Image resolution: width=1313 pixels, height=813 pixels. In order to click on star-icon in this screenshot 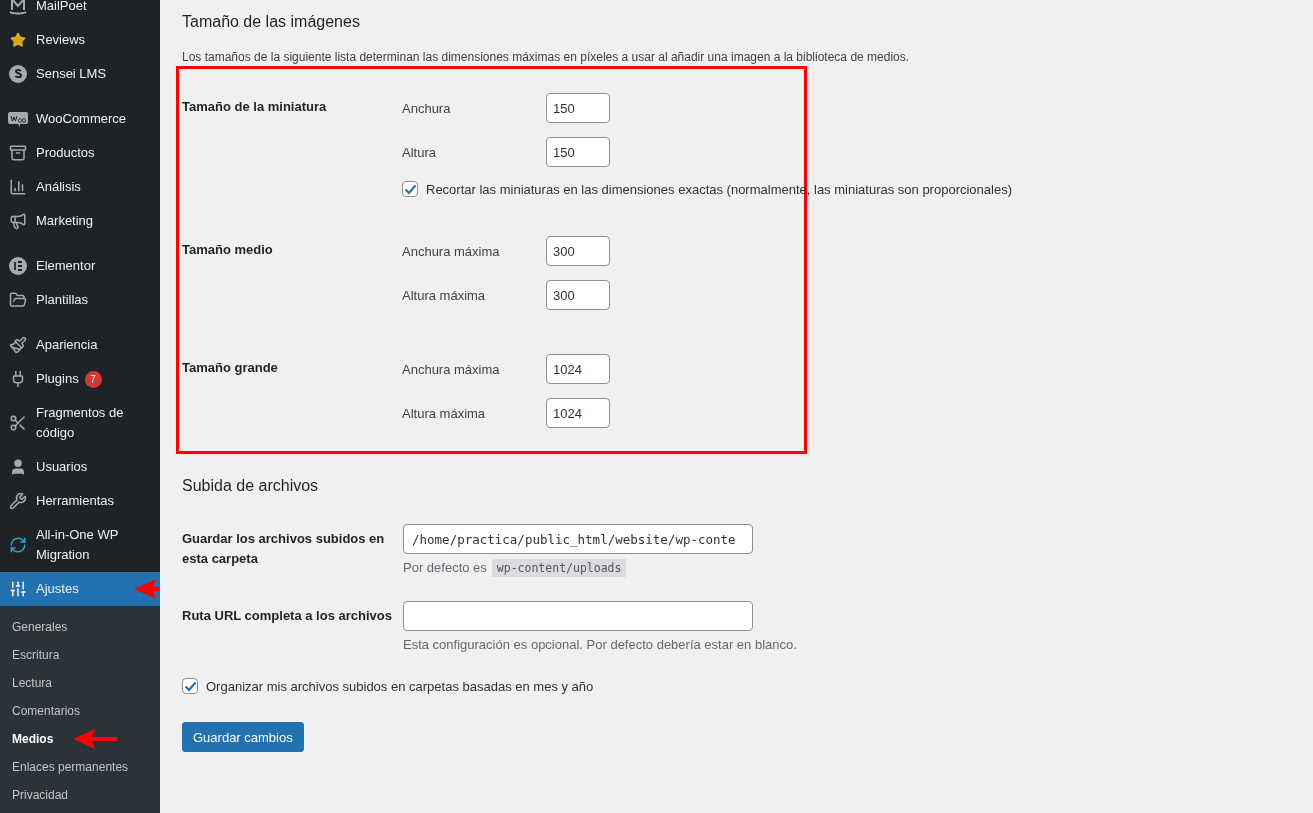, I will do `click(18, 40)`.